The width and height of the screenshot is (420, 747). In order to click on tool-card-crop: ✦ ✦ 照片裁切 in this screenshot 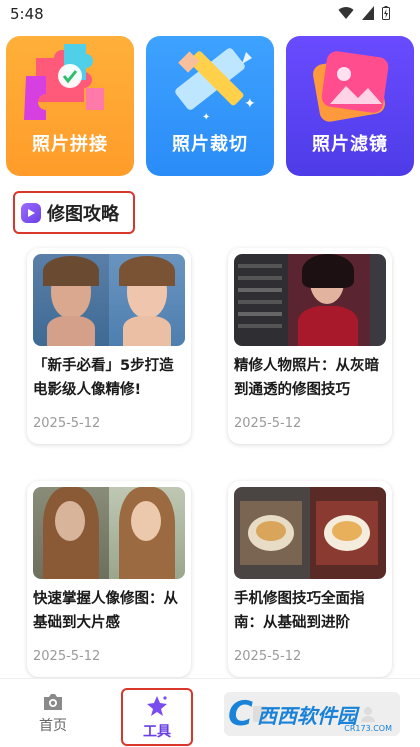, I will do `click(210, 106)`.